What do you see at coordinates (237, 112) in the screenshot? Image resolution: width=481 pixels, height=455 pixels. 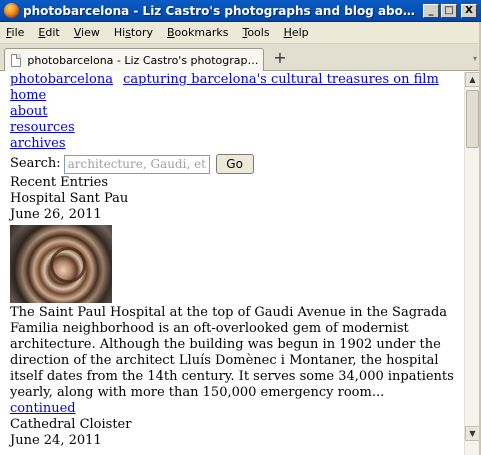 I see `nav-about: about` at bounding box center [237, 112].